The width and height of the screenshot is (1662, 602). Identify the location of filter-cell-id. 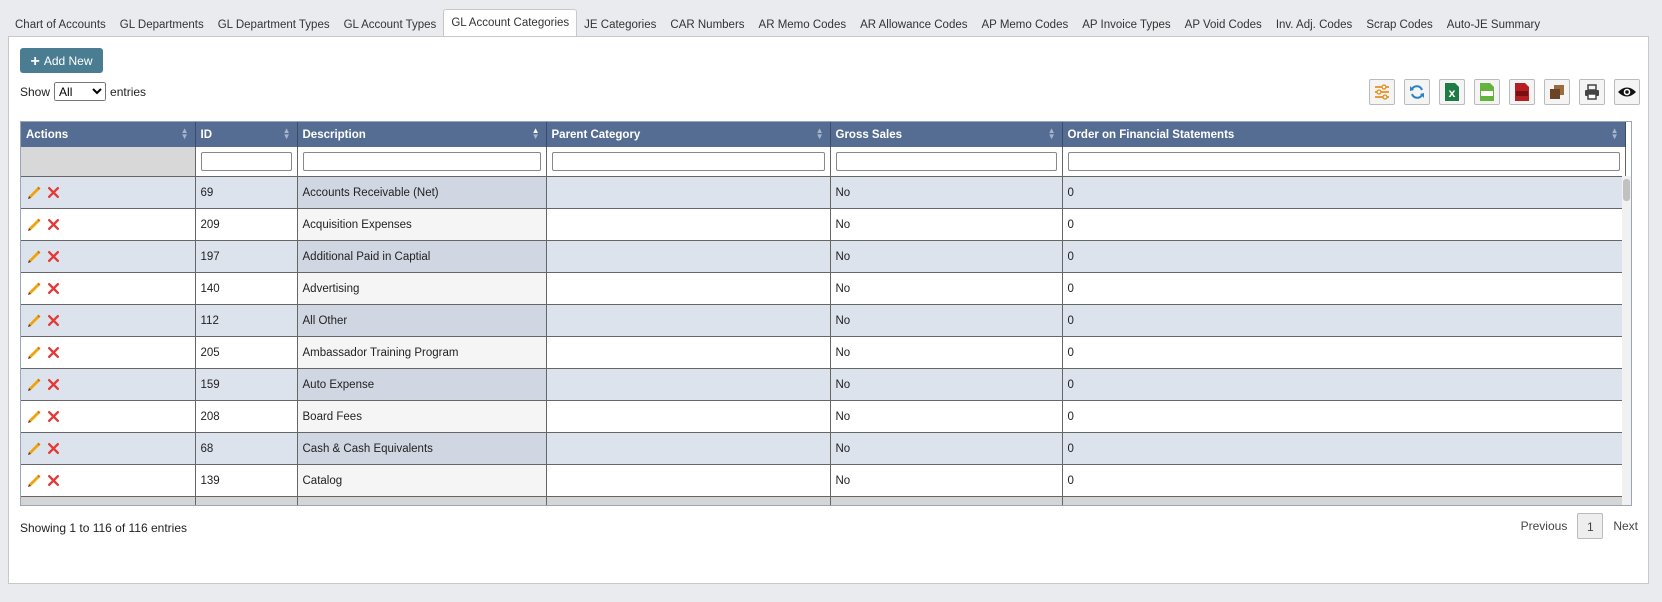
(246, 162).